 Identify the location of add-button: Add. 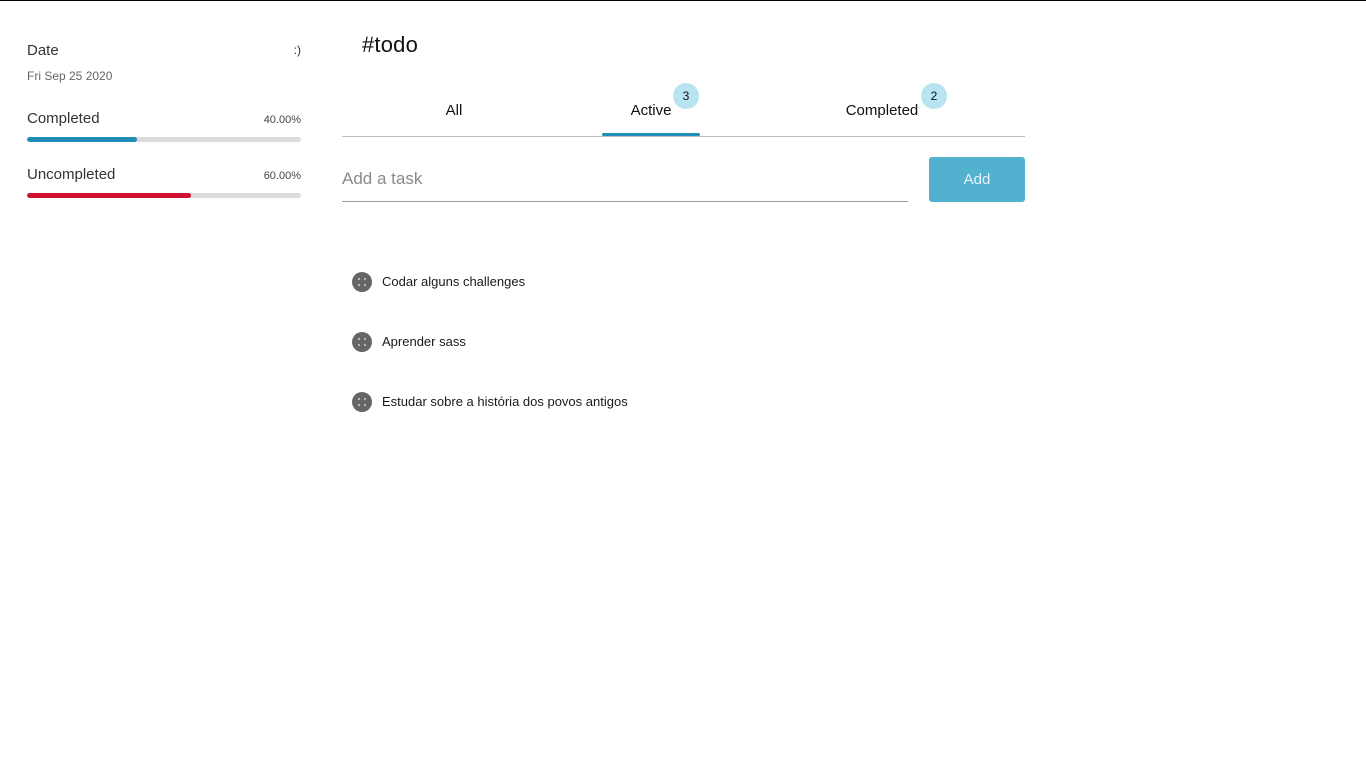
(977, 179).